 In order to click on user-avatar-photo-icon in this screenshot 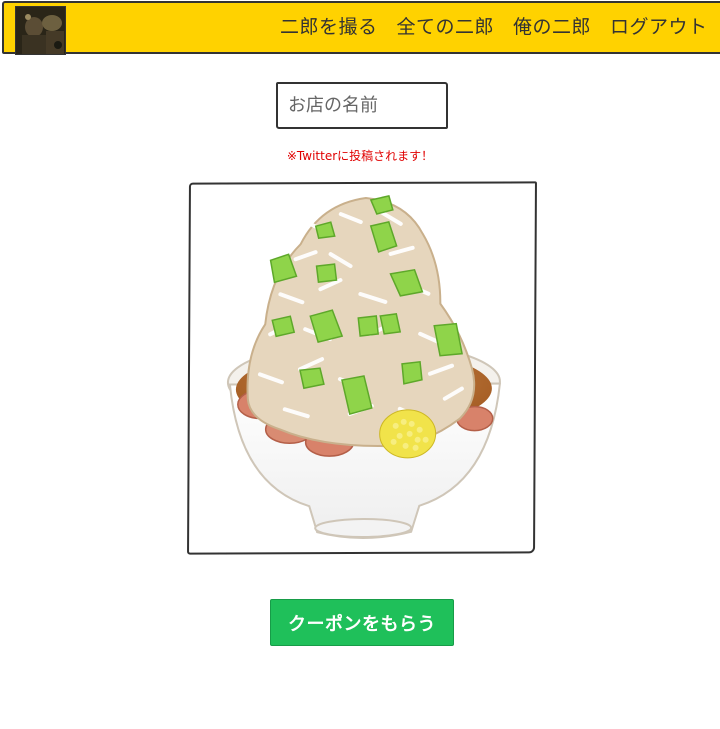, I will do `click(40, 30)`.